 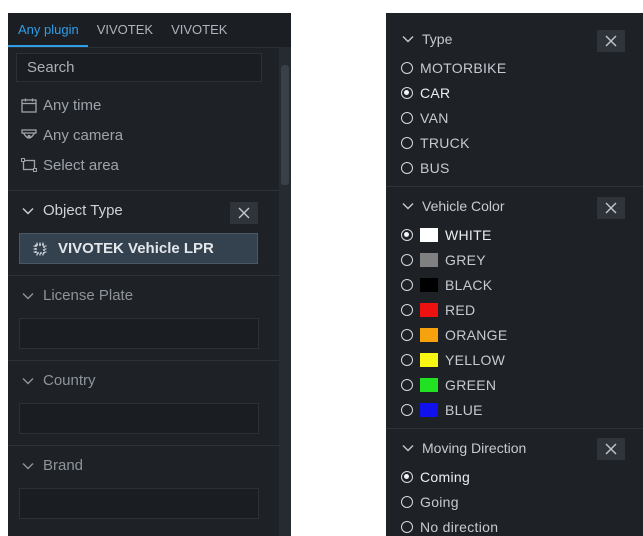 I want to click on camera-filter: Any camera, so click(x=72, y=135).